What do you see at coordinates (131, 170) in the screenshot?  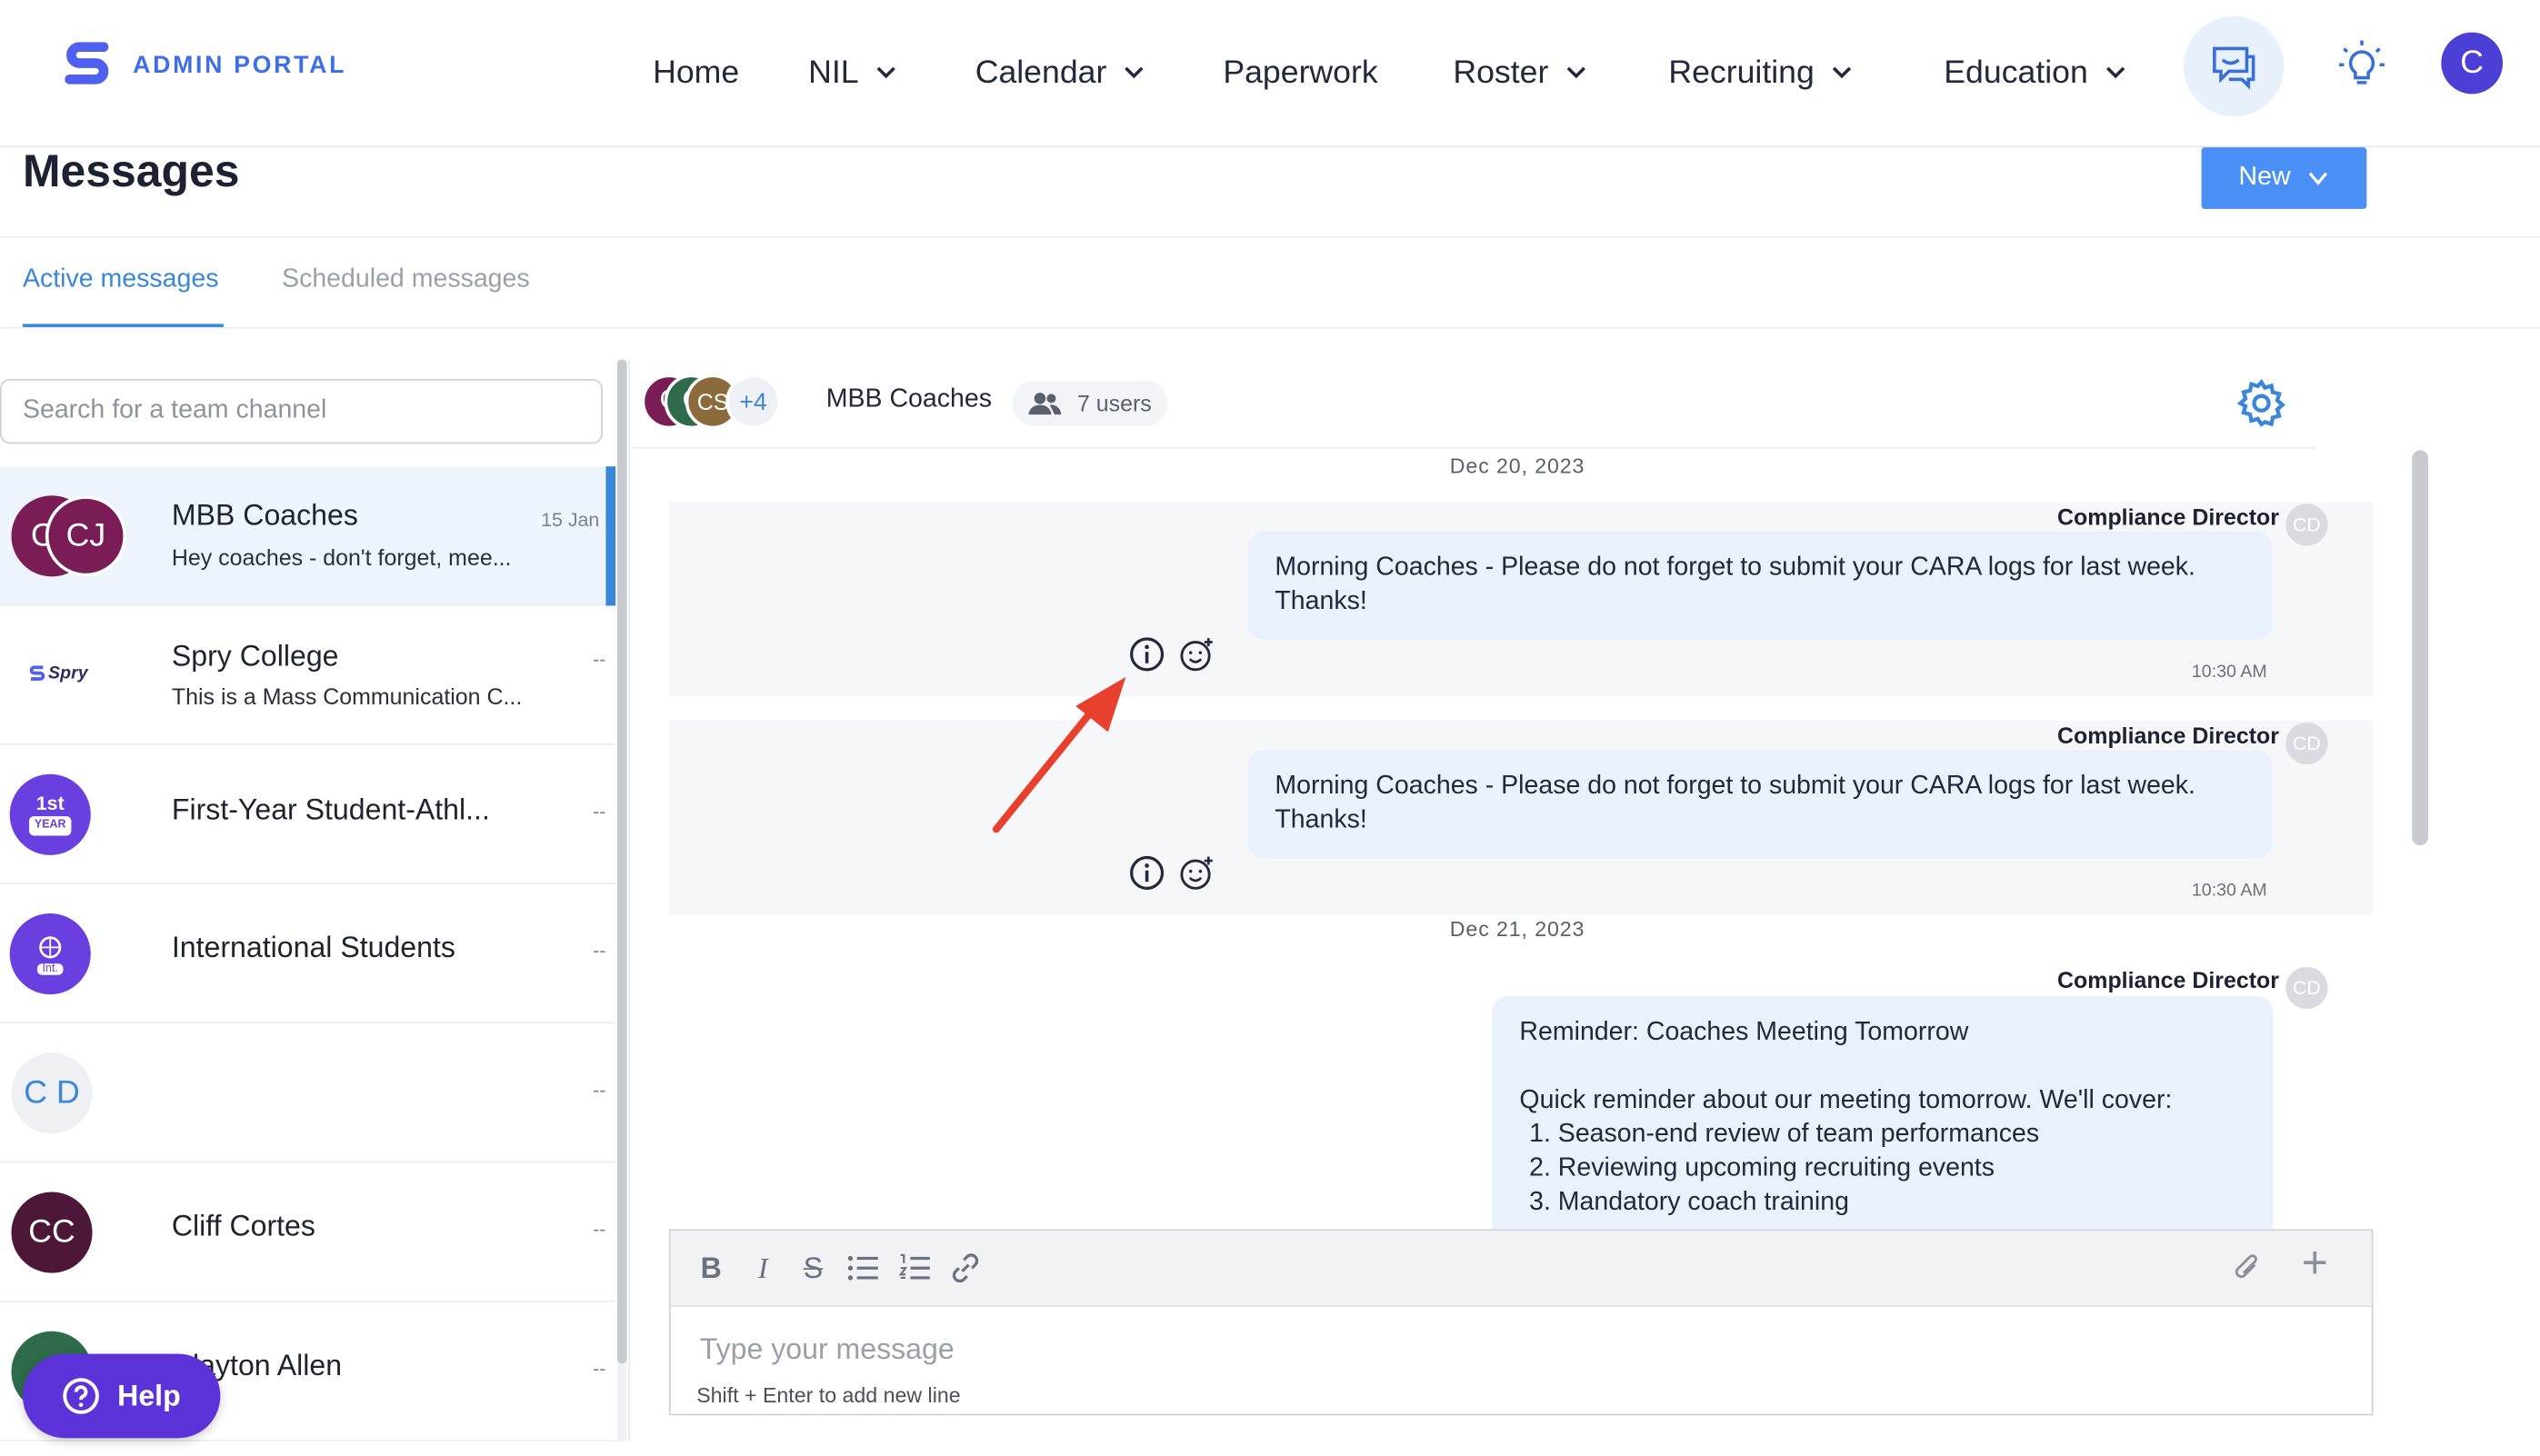 I see `page-title: Messages` at bounding box center [131, 170].